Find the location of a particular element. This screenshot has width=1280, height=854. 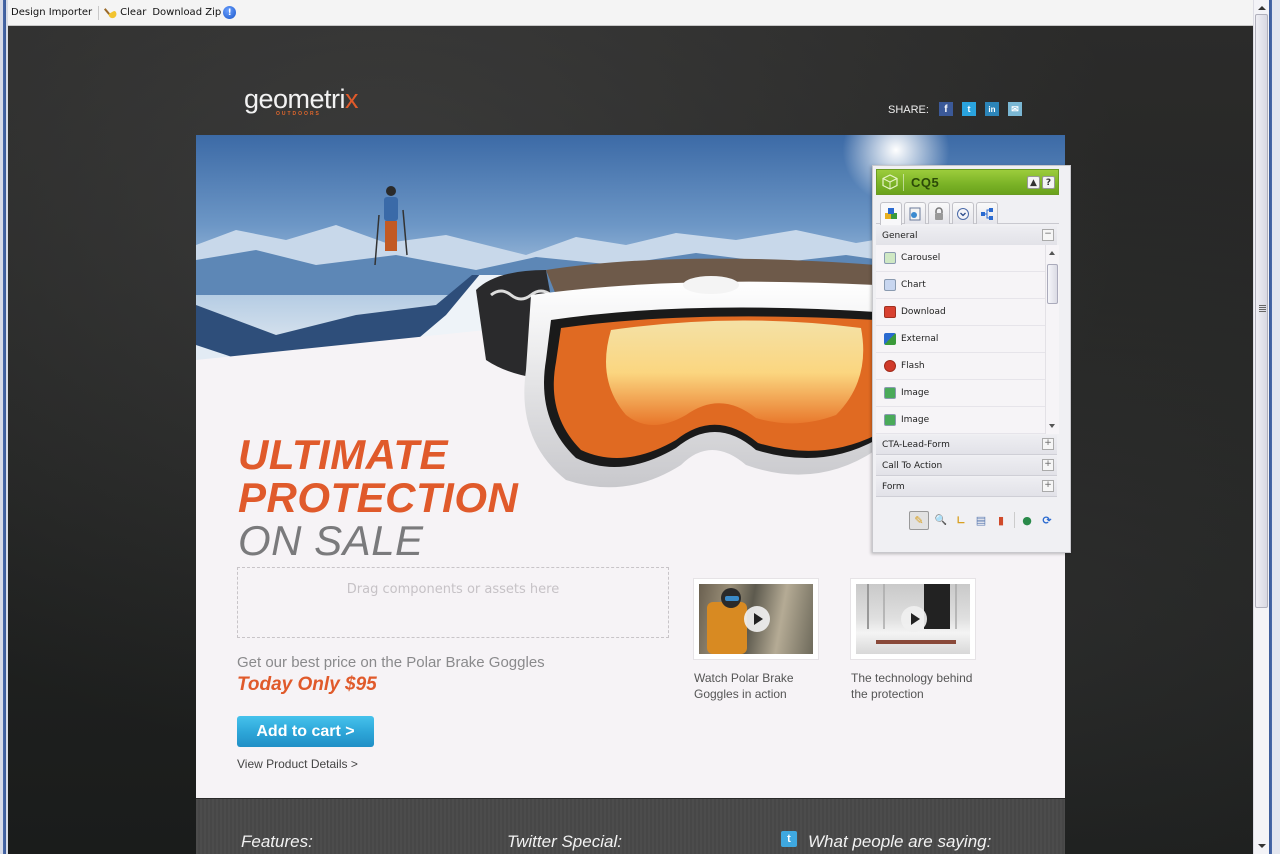

window-frame-left is located at coordinates (4, 427).